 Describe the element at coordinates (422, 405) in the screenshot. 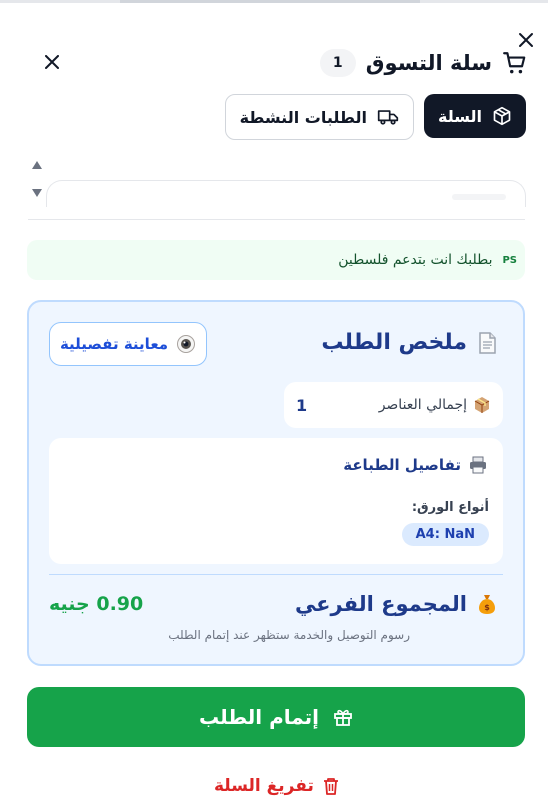

I see `total-items-label: إجمالي العناصر` at that location.